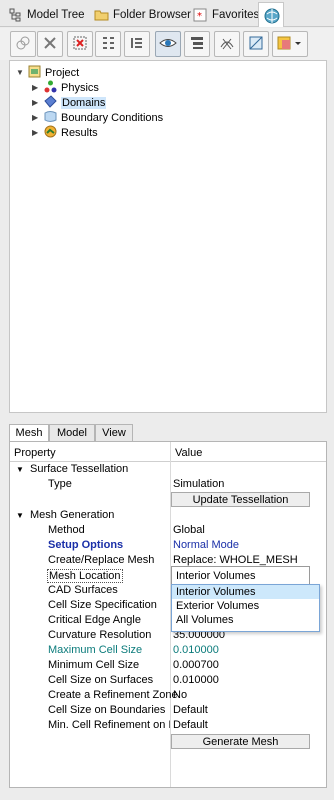 This screenshot has height=800, width=334. Describe the element at coordinates (226, 14) in the screenshot. I see `tab-favorites: * Favorites` at that location.